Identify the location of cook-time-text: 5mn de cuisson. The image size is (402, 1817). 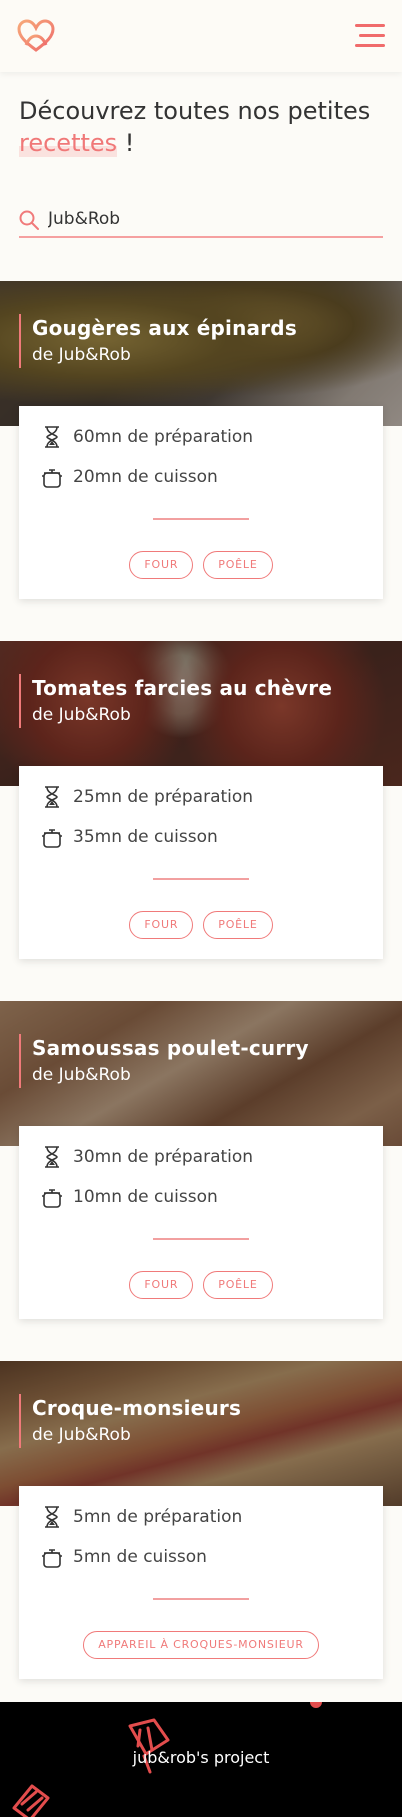
(140, 1557).